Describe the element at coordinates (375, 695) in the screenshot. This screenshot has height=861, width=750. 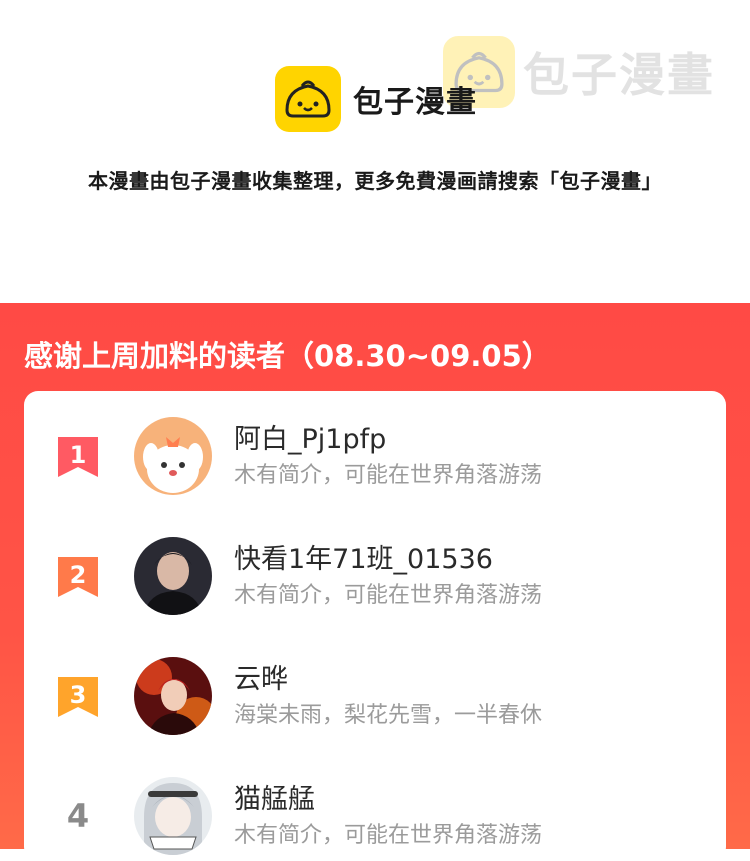
I see `list-item: 3 云晔 海棠未雨，梨花先雪，一半春休` at that location.